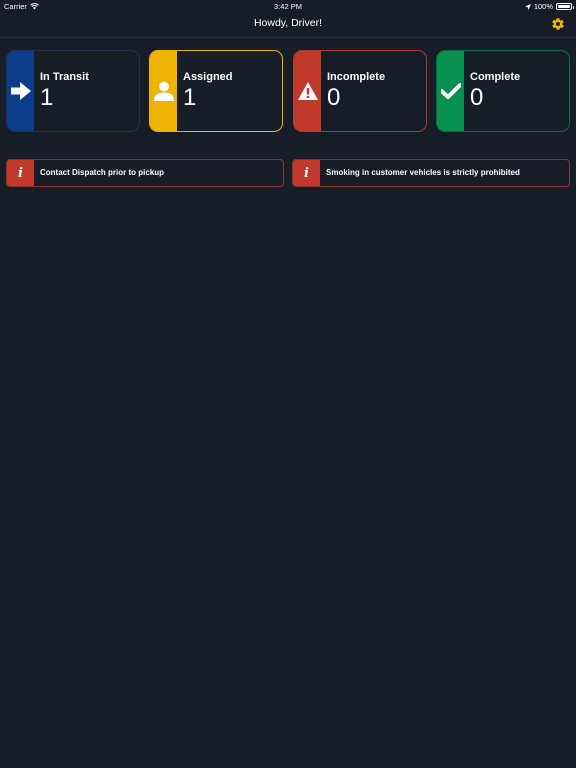 This screenshot has width=576, height=768. I want to click on battery-fill, so click(564, 6).